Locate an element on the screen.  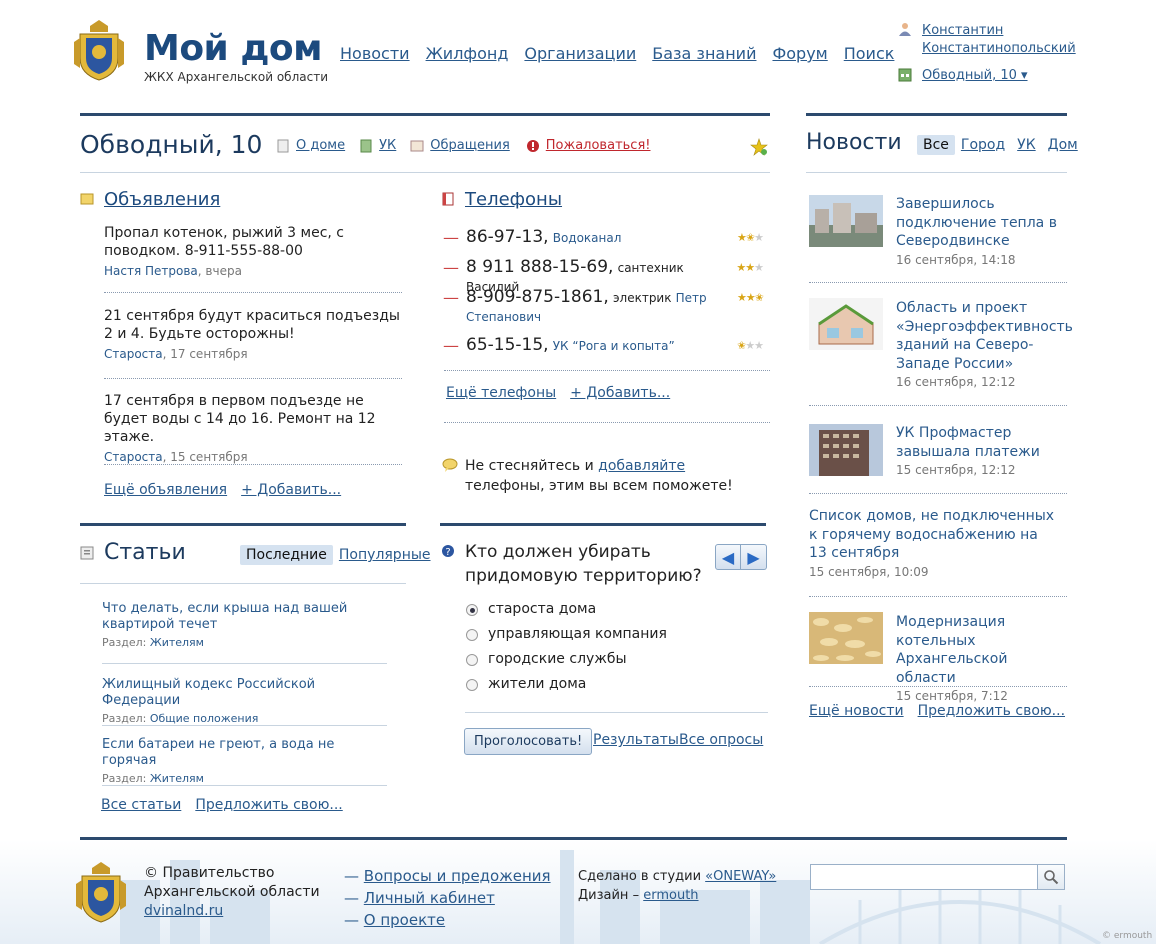
footer-search-input is located at coordinates (923, 877).